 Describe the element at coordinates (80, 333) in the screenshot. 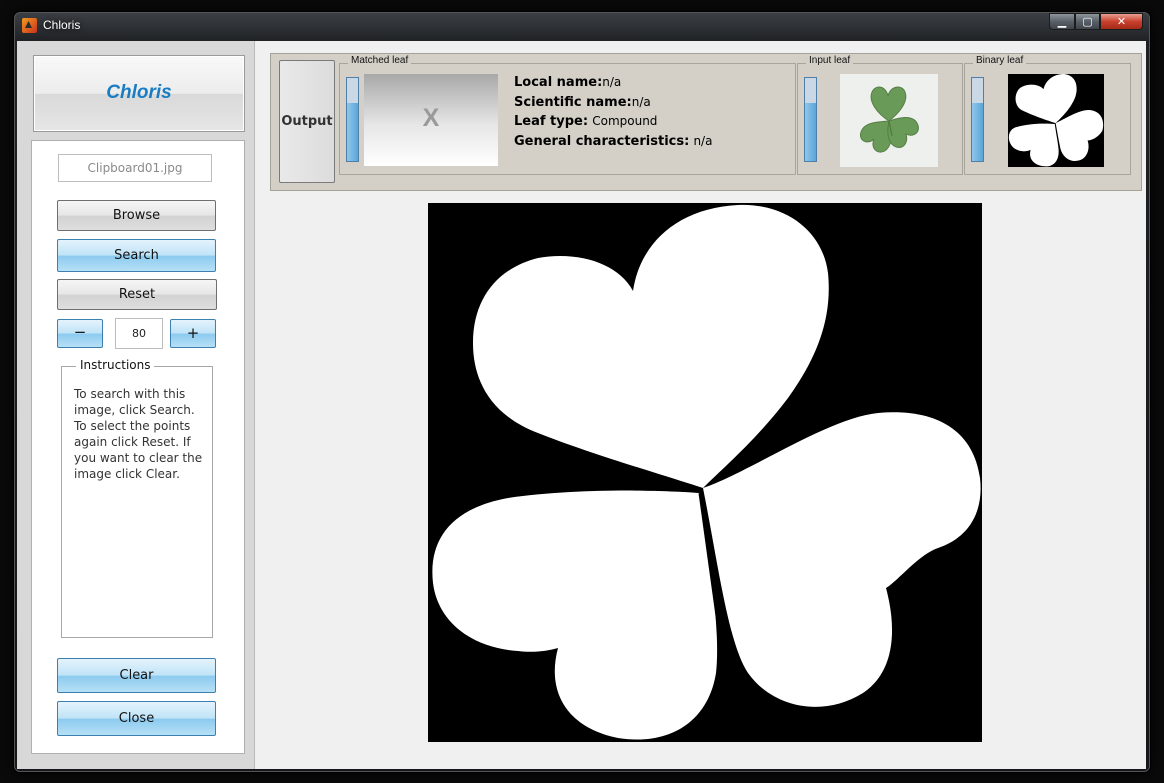

I see `decrement-button: −` at that location.